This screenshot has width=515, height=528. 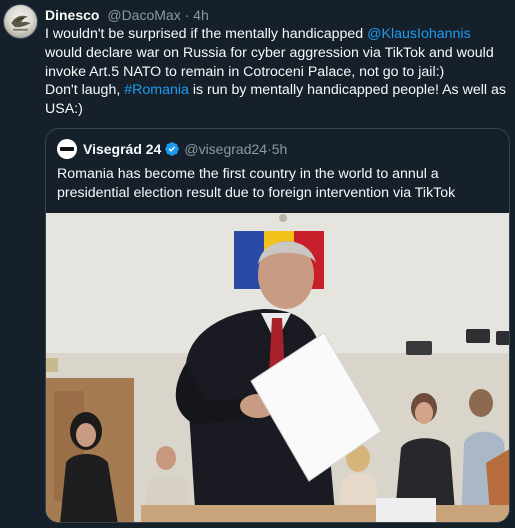 I want to click on hashtag-link: #Romania, so click(x=156, y=90).